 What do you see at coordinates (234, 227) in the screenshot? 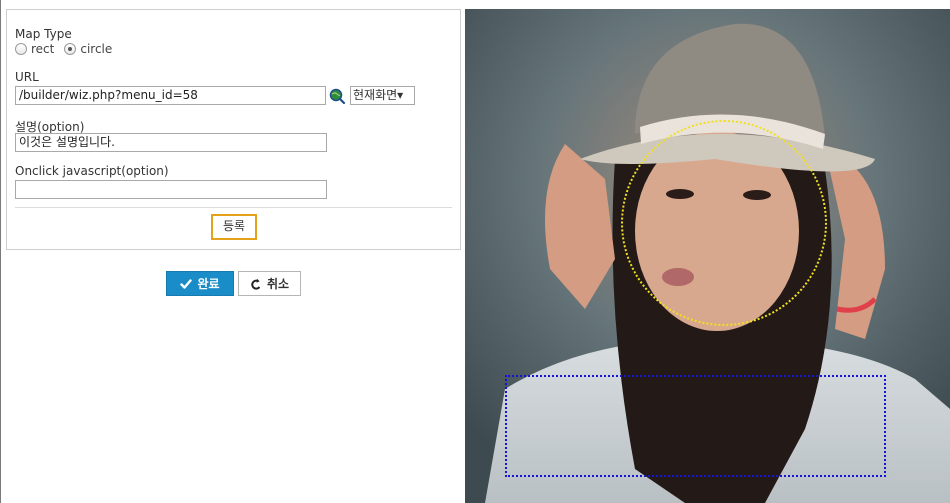
I see `register-button: 등록` at bounding box center [234, 227].